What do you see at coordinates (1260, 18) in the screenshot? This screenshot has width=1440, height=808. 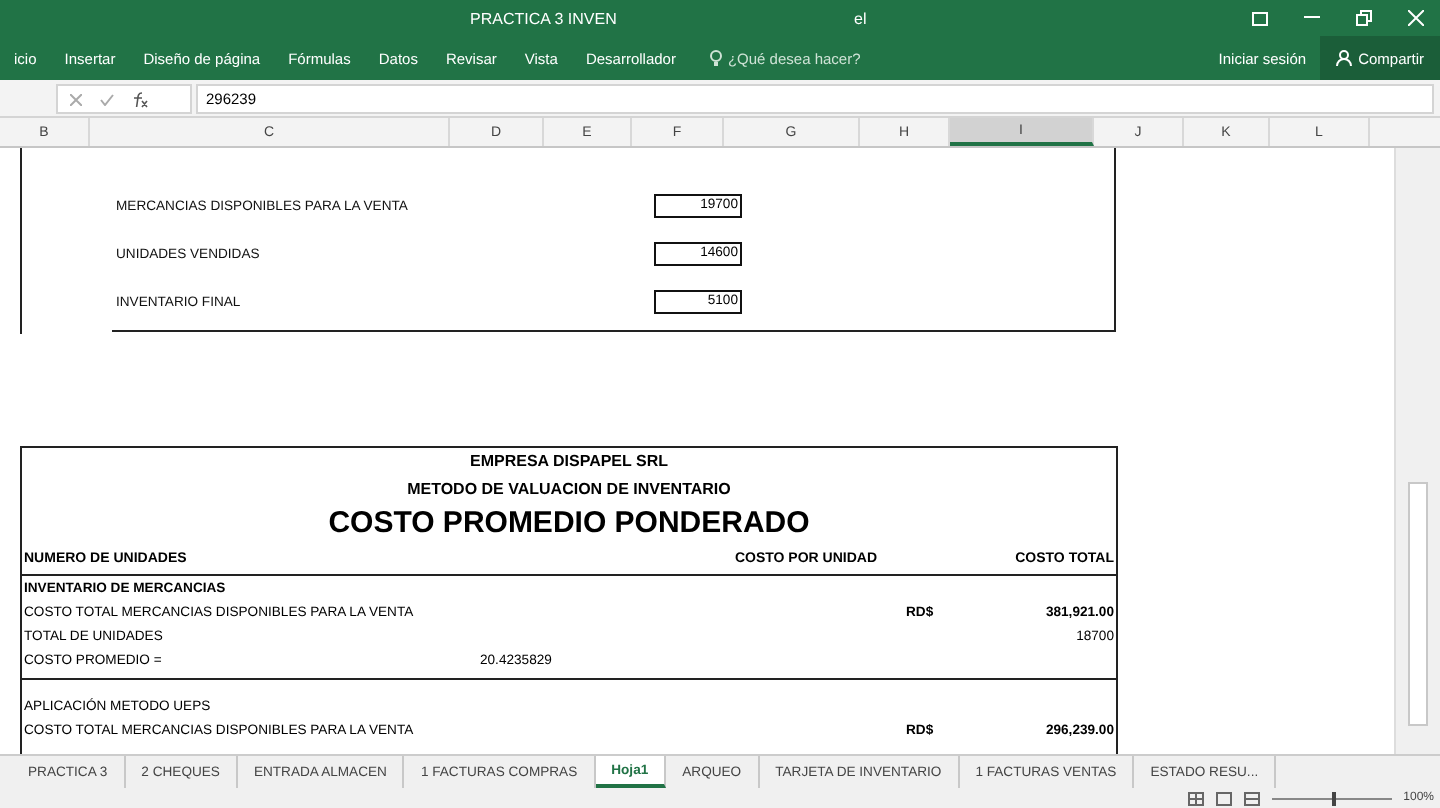 I see `display-icon` at bounding box center [1260, 18].